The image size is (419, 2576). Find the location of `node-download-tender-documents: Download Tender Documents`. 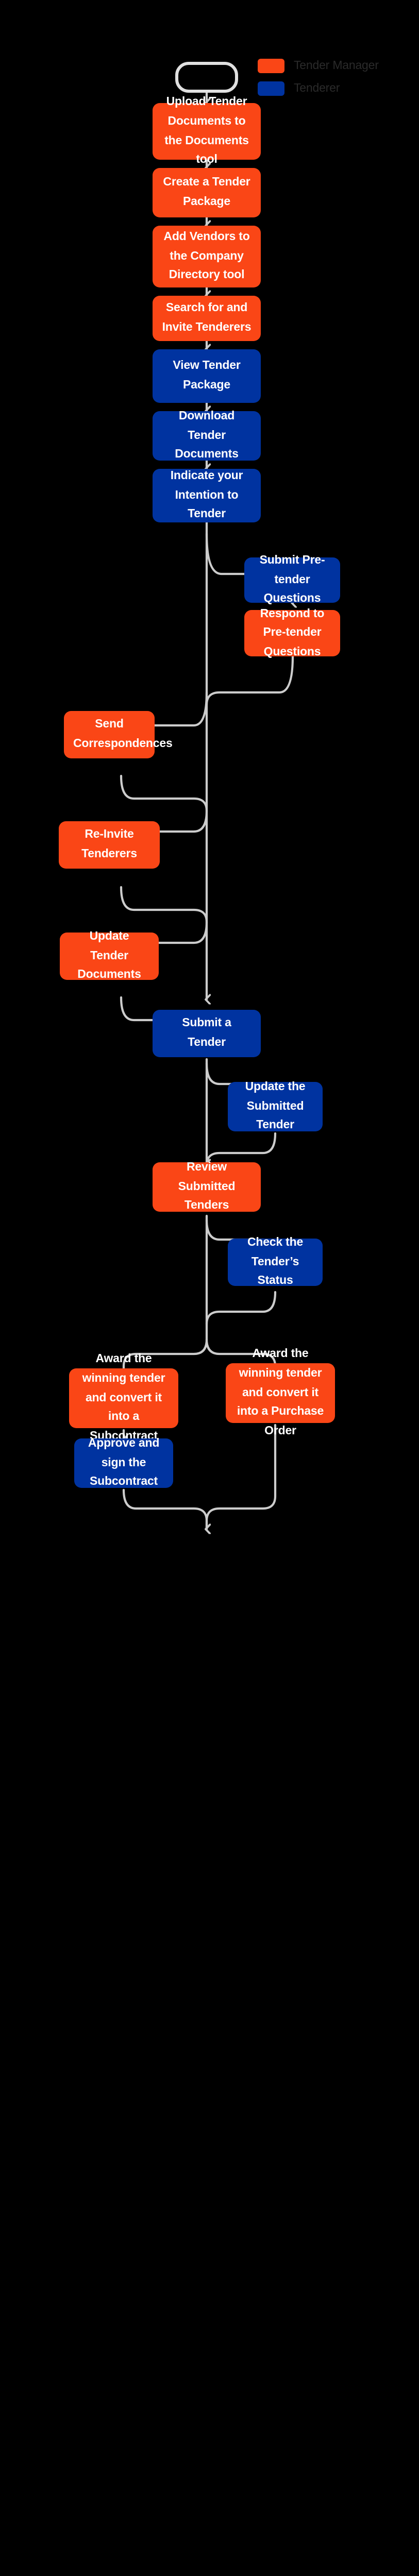

node-download-tender-documents: Download Tender Documents is located at coordinates (207, 435).